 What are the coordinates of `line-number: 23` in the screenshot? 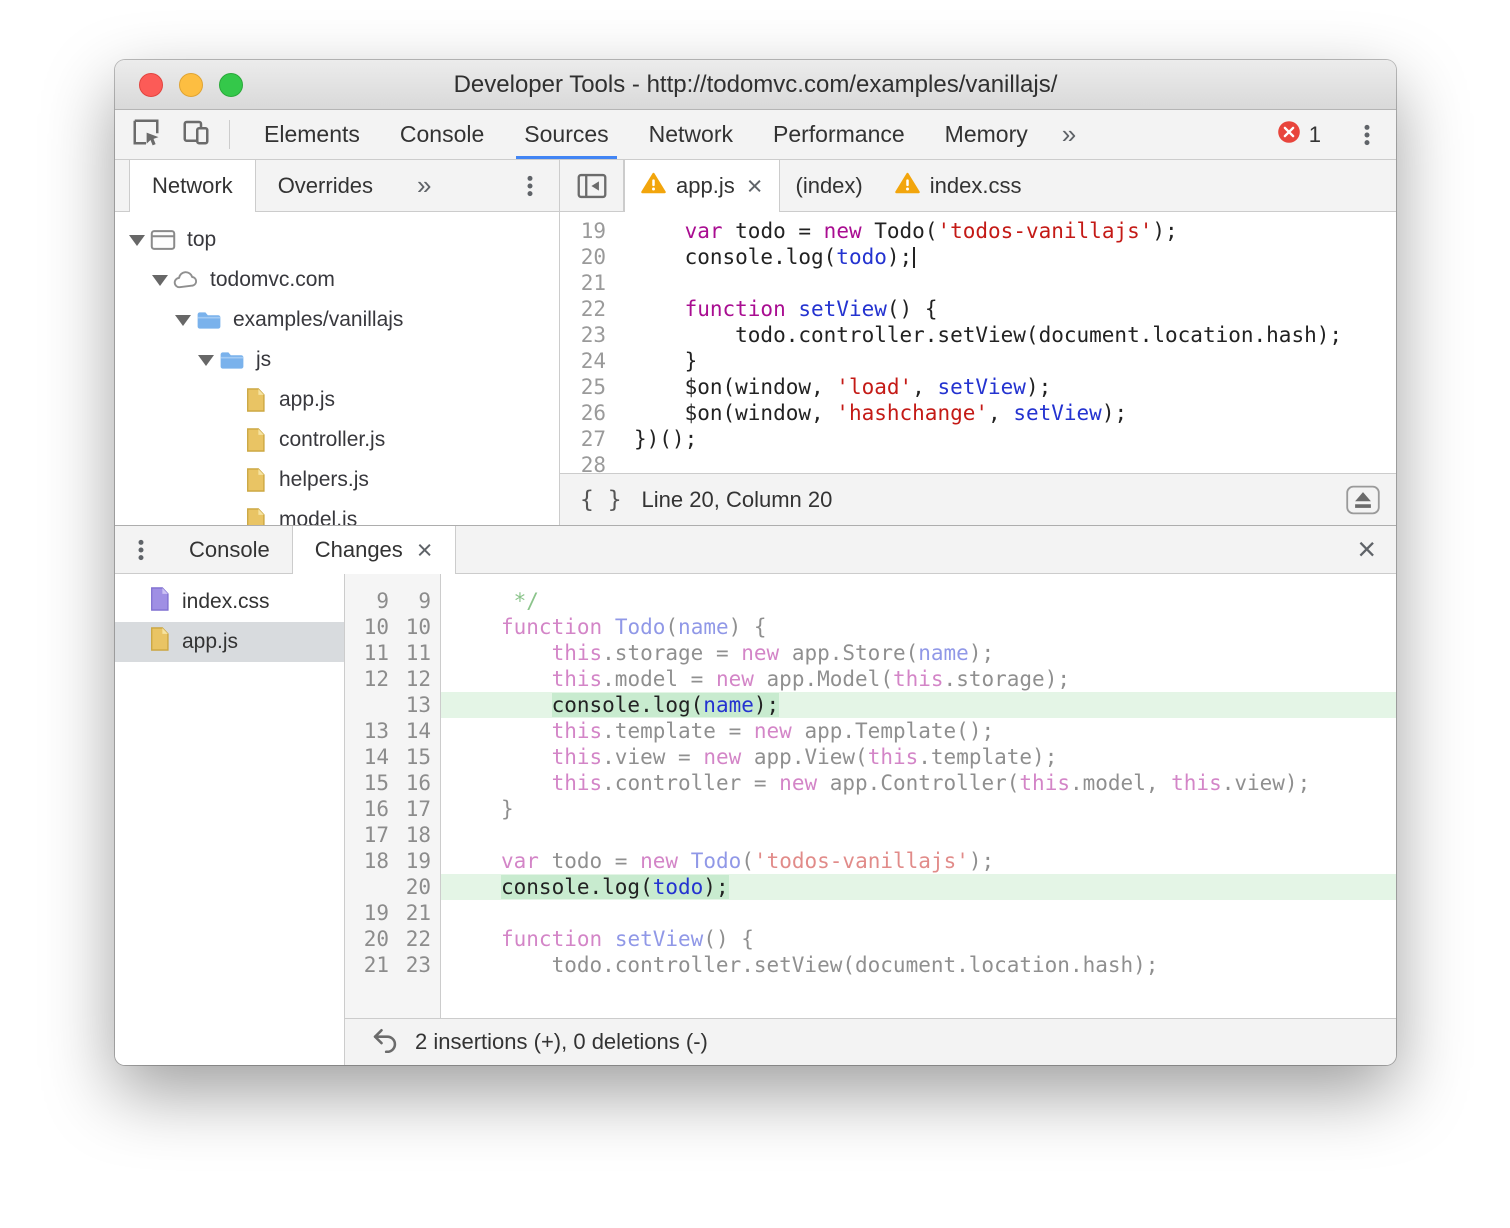 It's located at (589, 335).